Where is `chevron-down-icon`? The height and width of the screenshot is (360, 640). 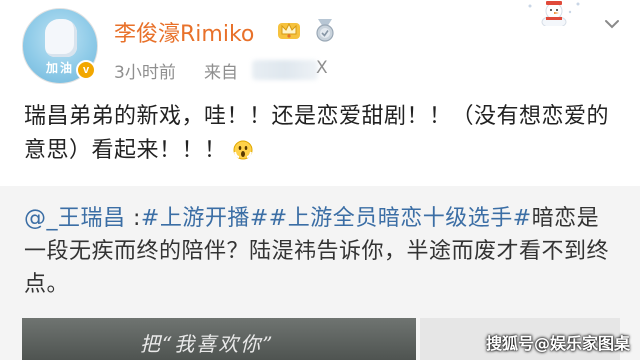
chevron-down-icon is located at coordinates (612, 24).